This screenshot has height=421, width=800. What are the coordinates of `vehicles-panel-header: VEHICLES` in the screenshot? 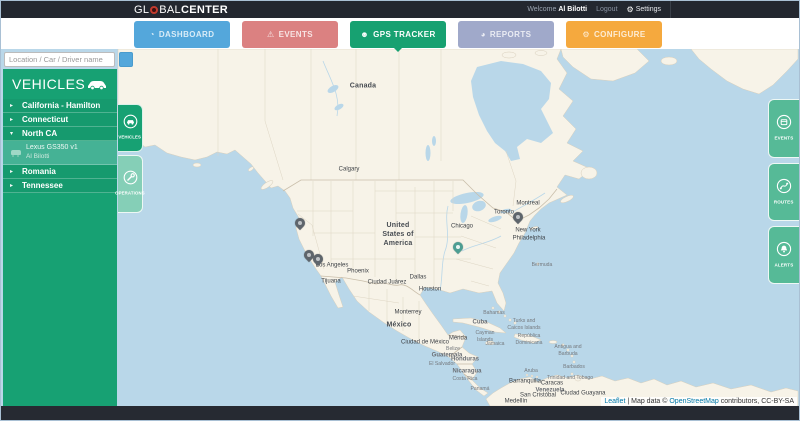 It's located at (60, 84).